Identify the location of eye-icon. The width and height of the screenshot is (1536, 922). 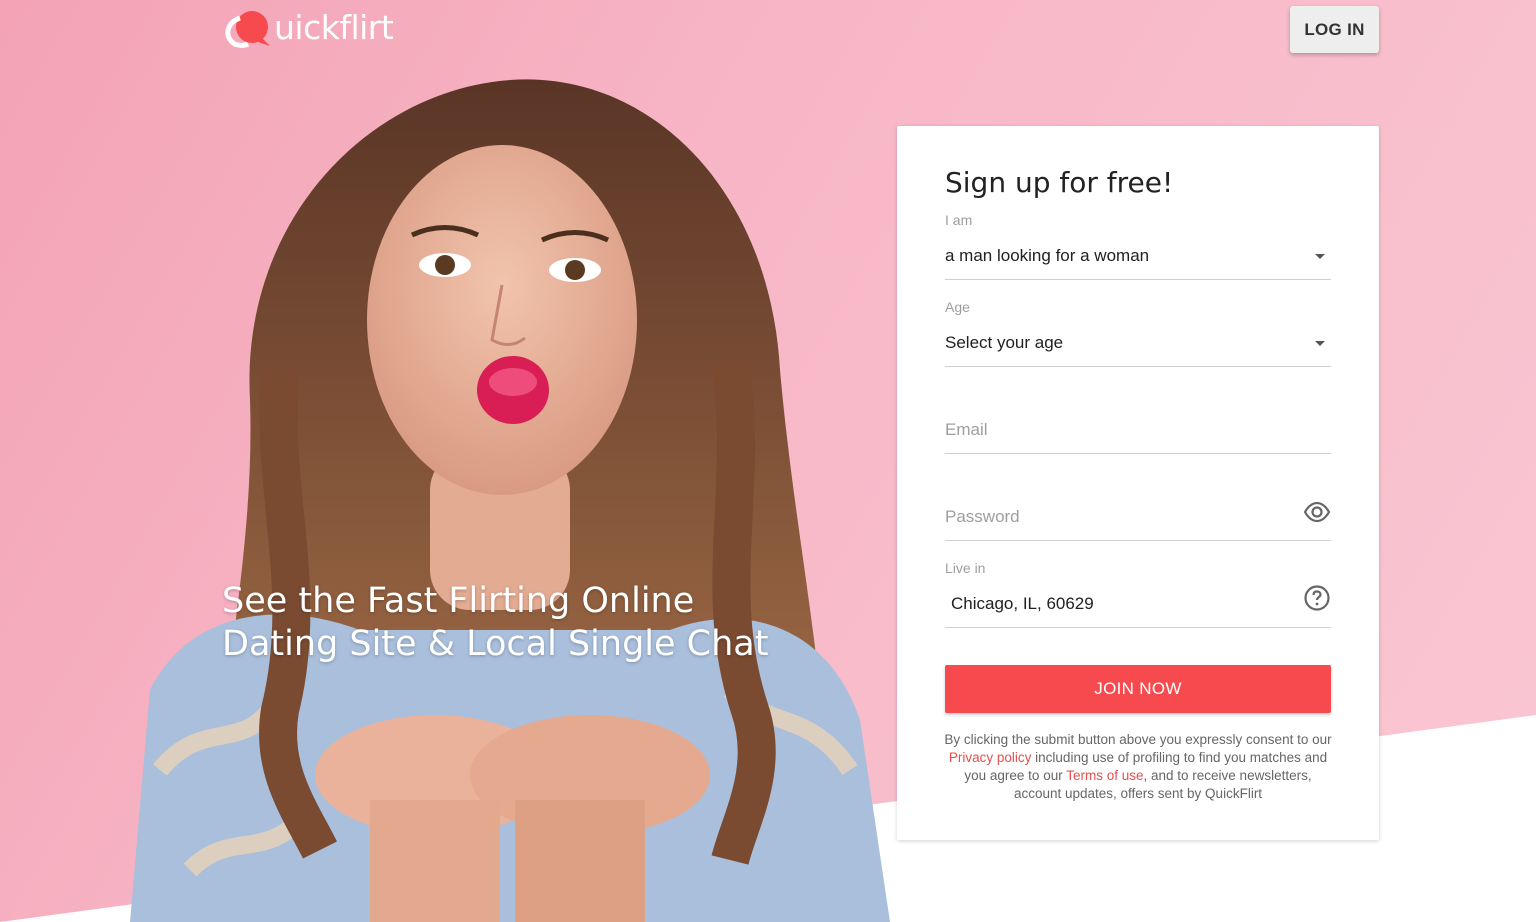
(1317, 512).